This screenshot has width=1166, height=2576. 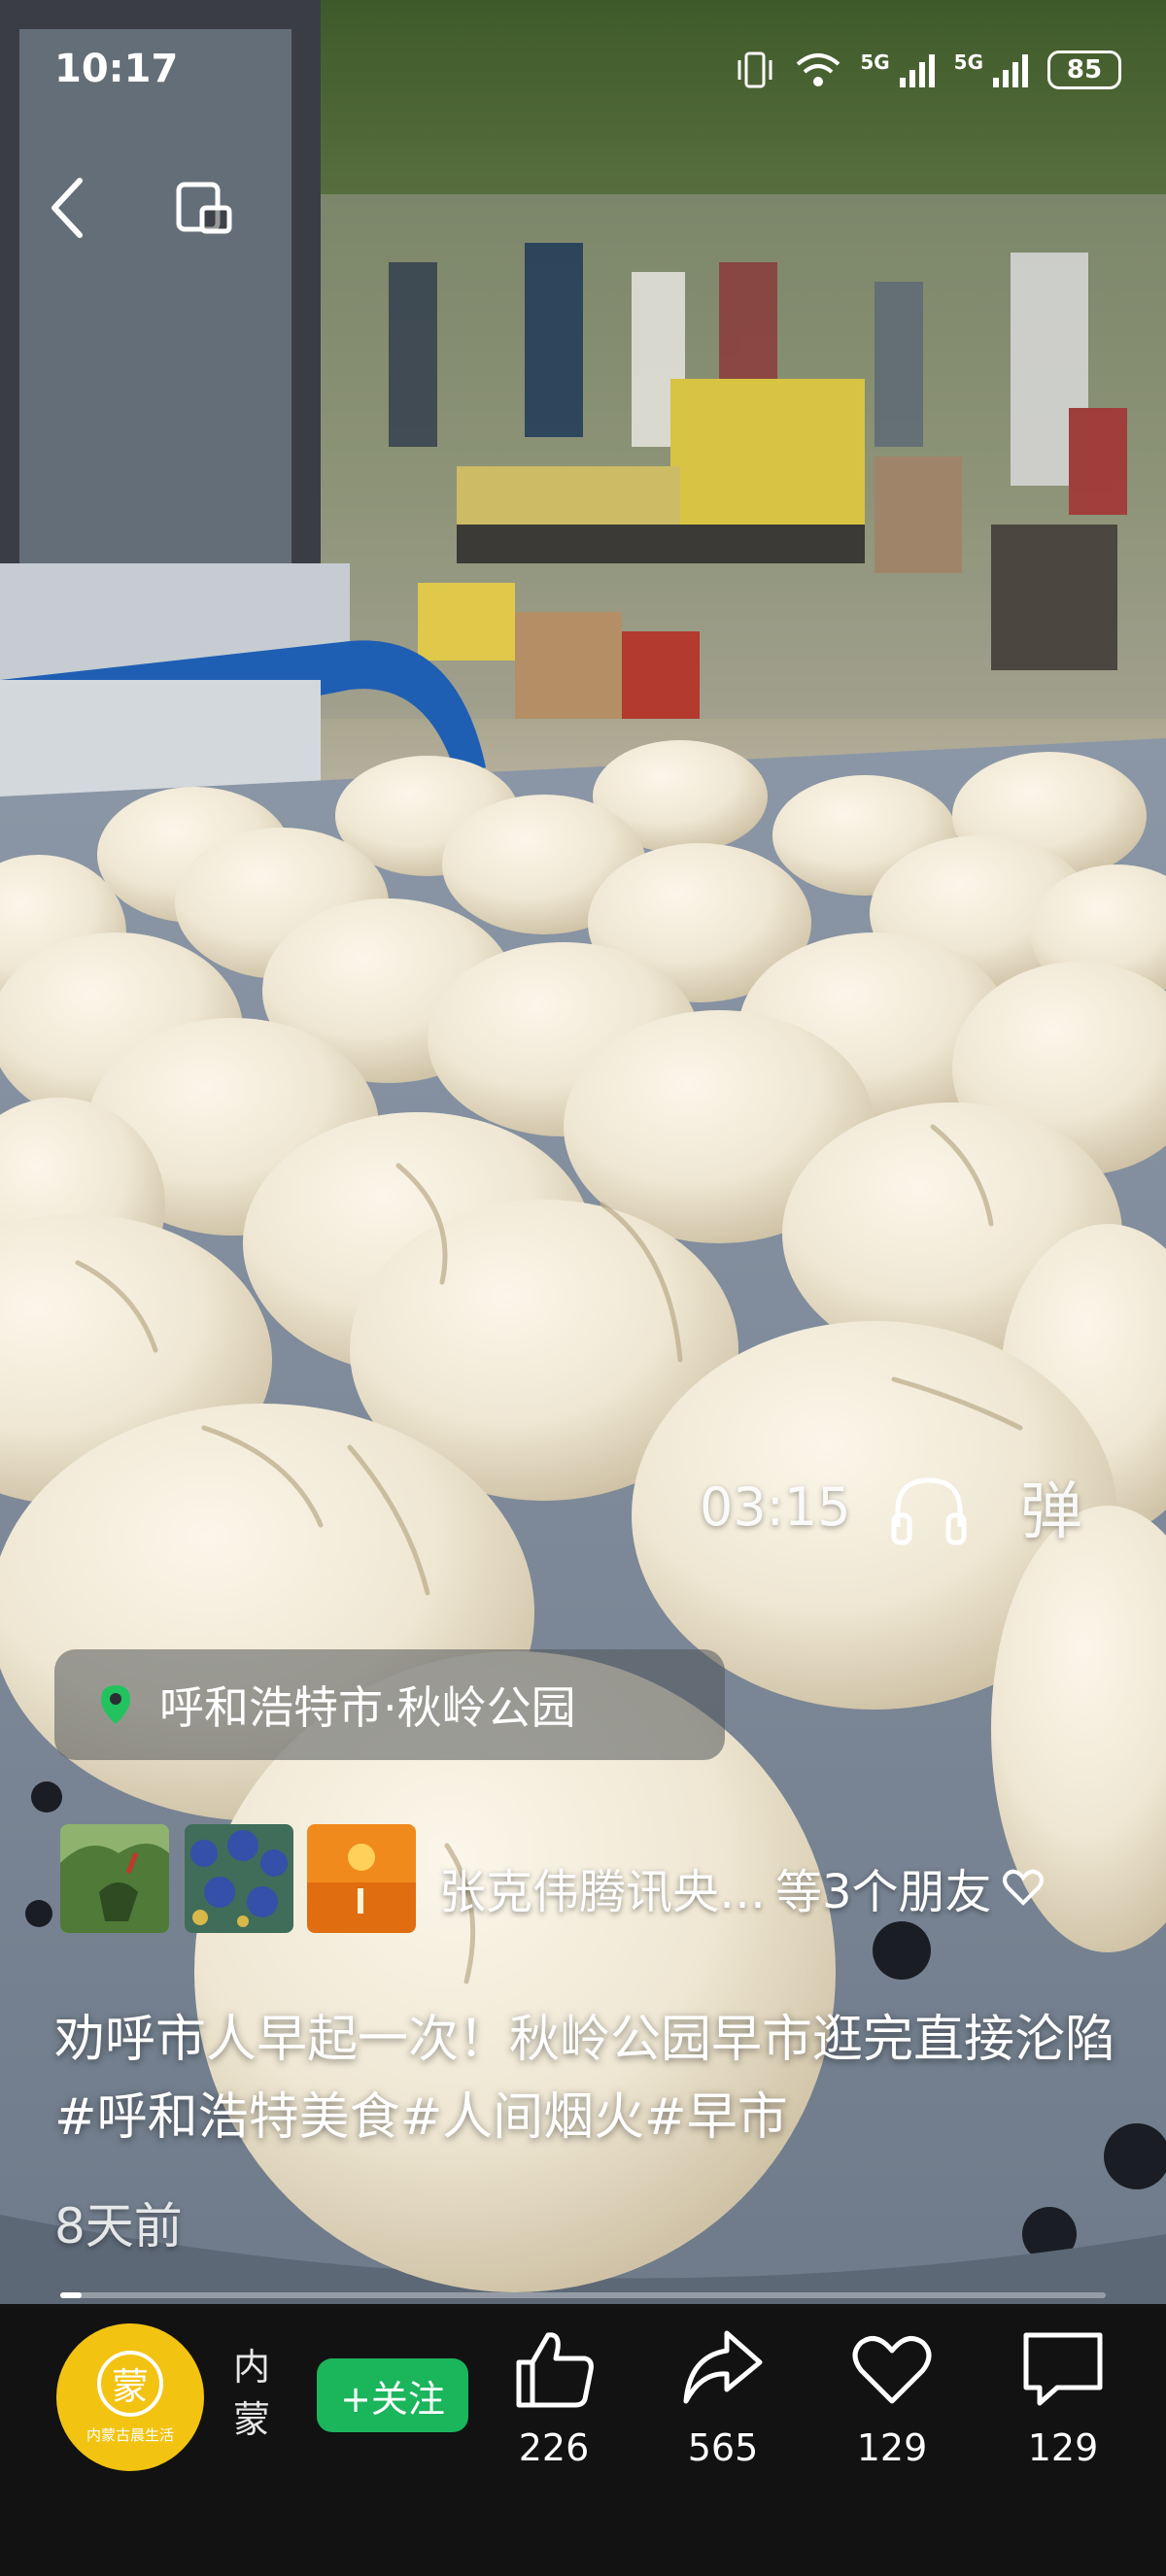 I want to click on location-chip: 呼和浩特市·秋岭公园, so click(x=389, y=1704).